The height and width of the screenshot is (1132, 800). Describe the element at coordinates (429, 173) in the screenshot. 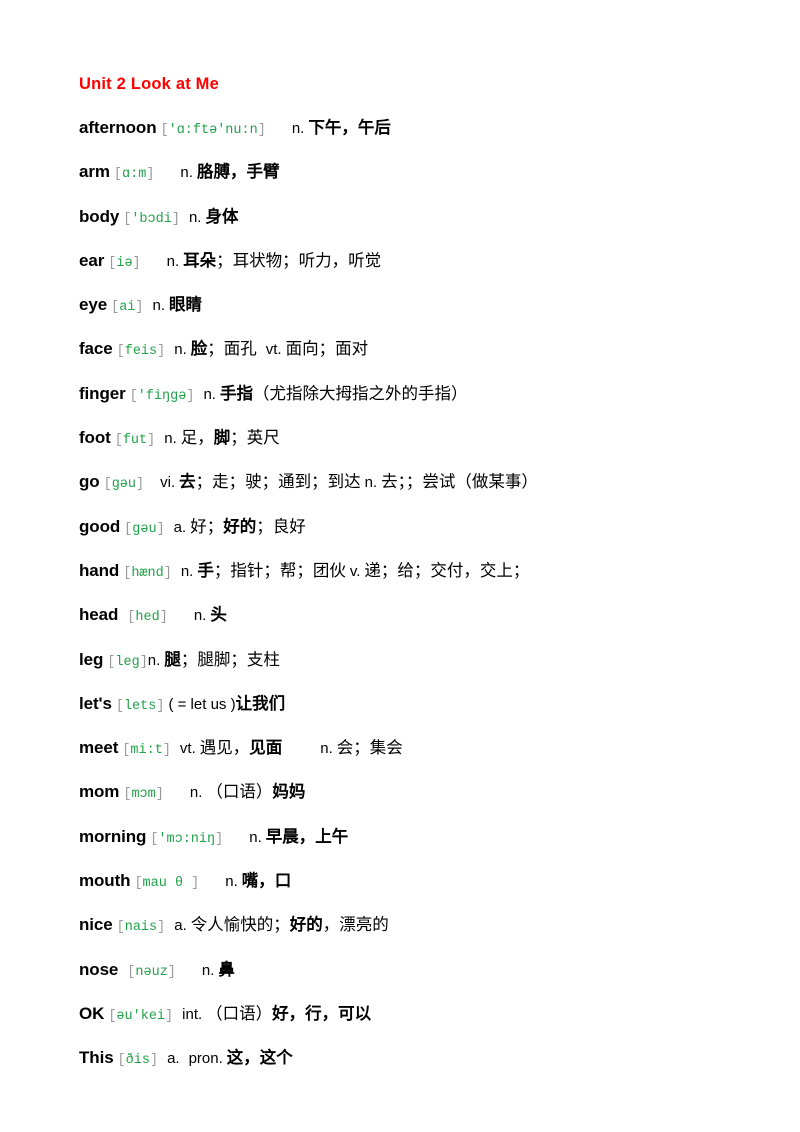

I see `vocab-entry-arm: arm [ɑ:m] n. 胳膊，手臂` at that location.